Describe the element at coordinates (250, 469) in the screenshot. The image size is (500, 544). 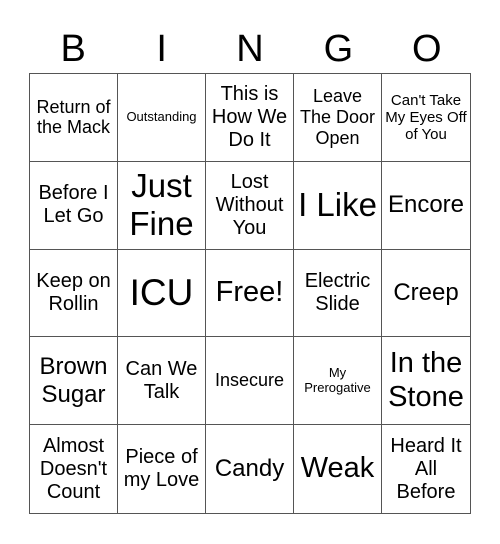
I see `bingo-cell: Candy` at that location.